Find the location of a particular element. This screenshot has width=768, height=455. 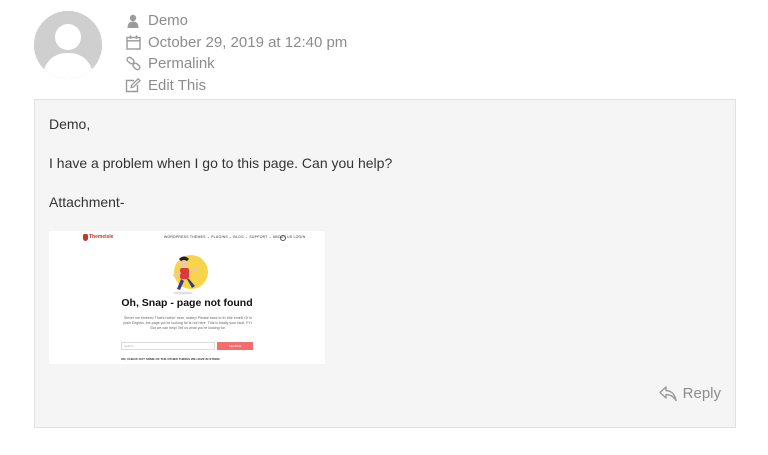

comment-greeting: Demo, is located at coordinates (70, 124).